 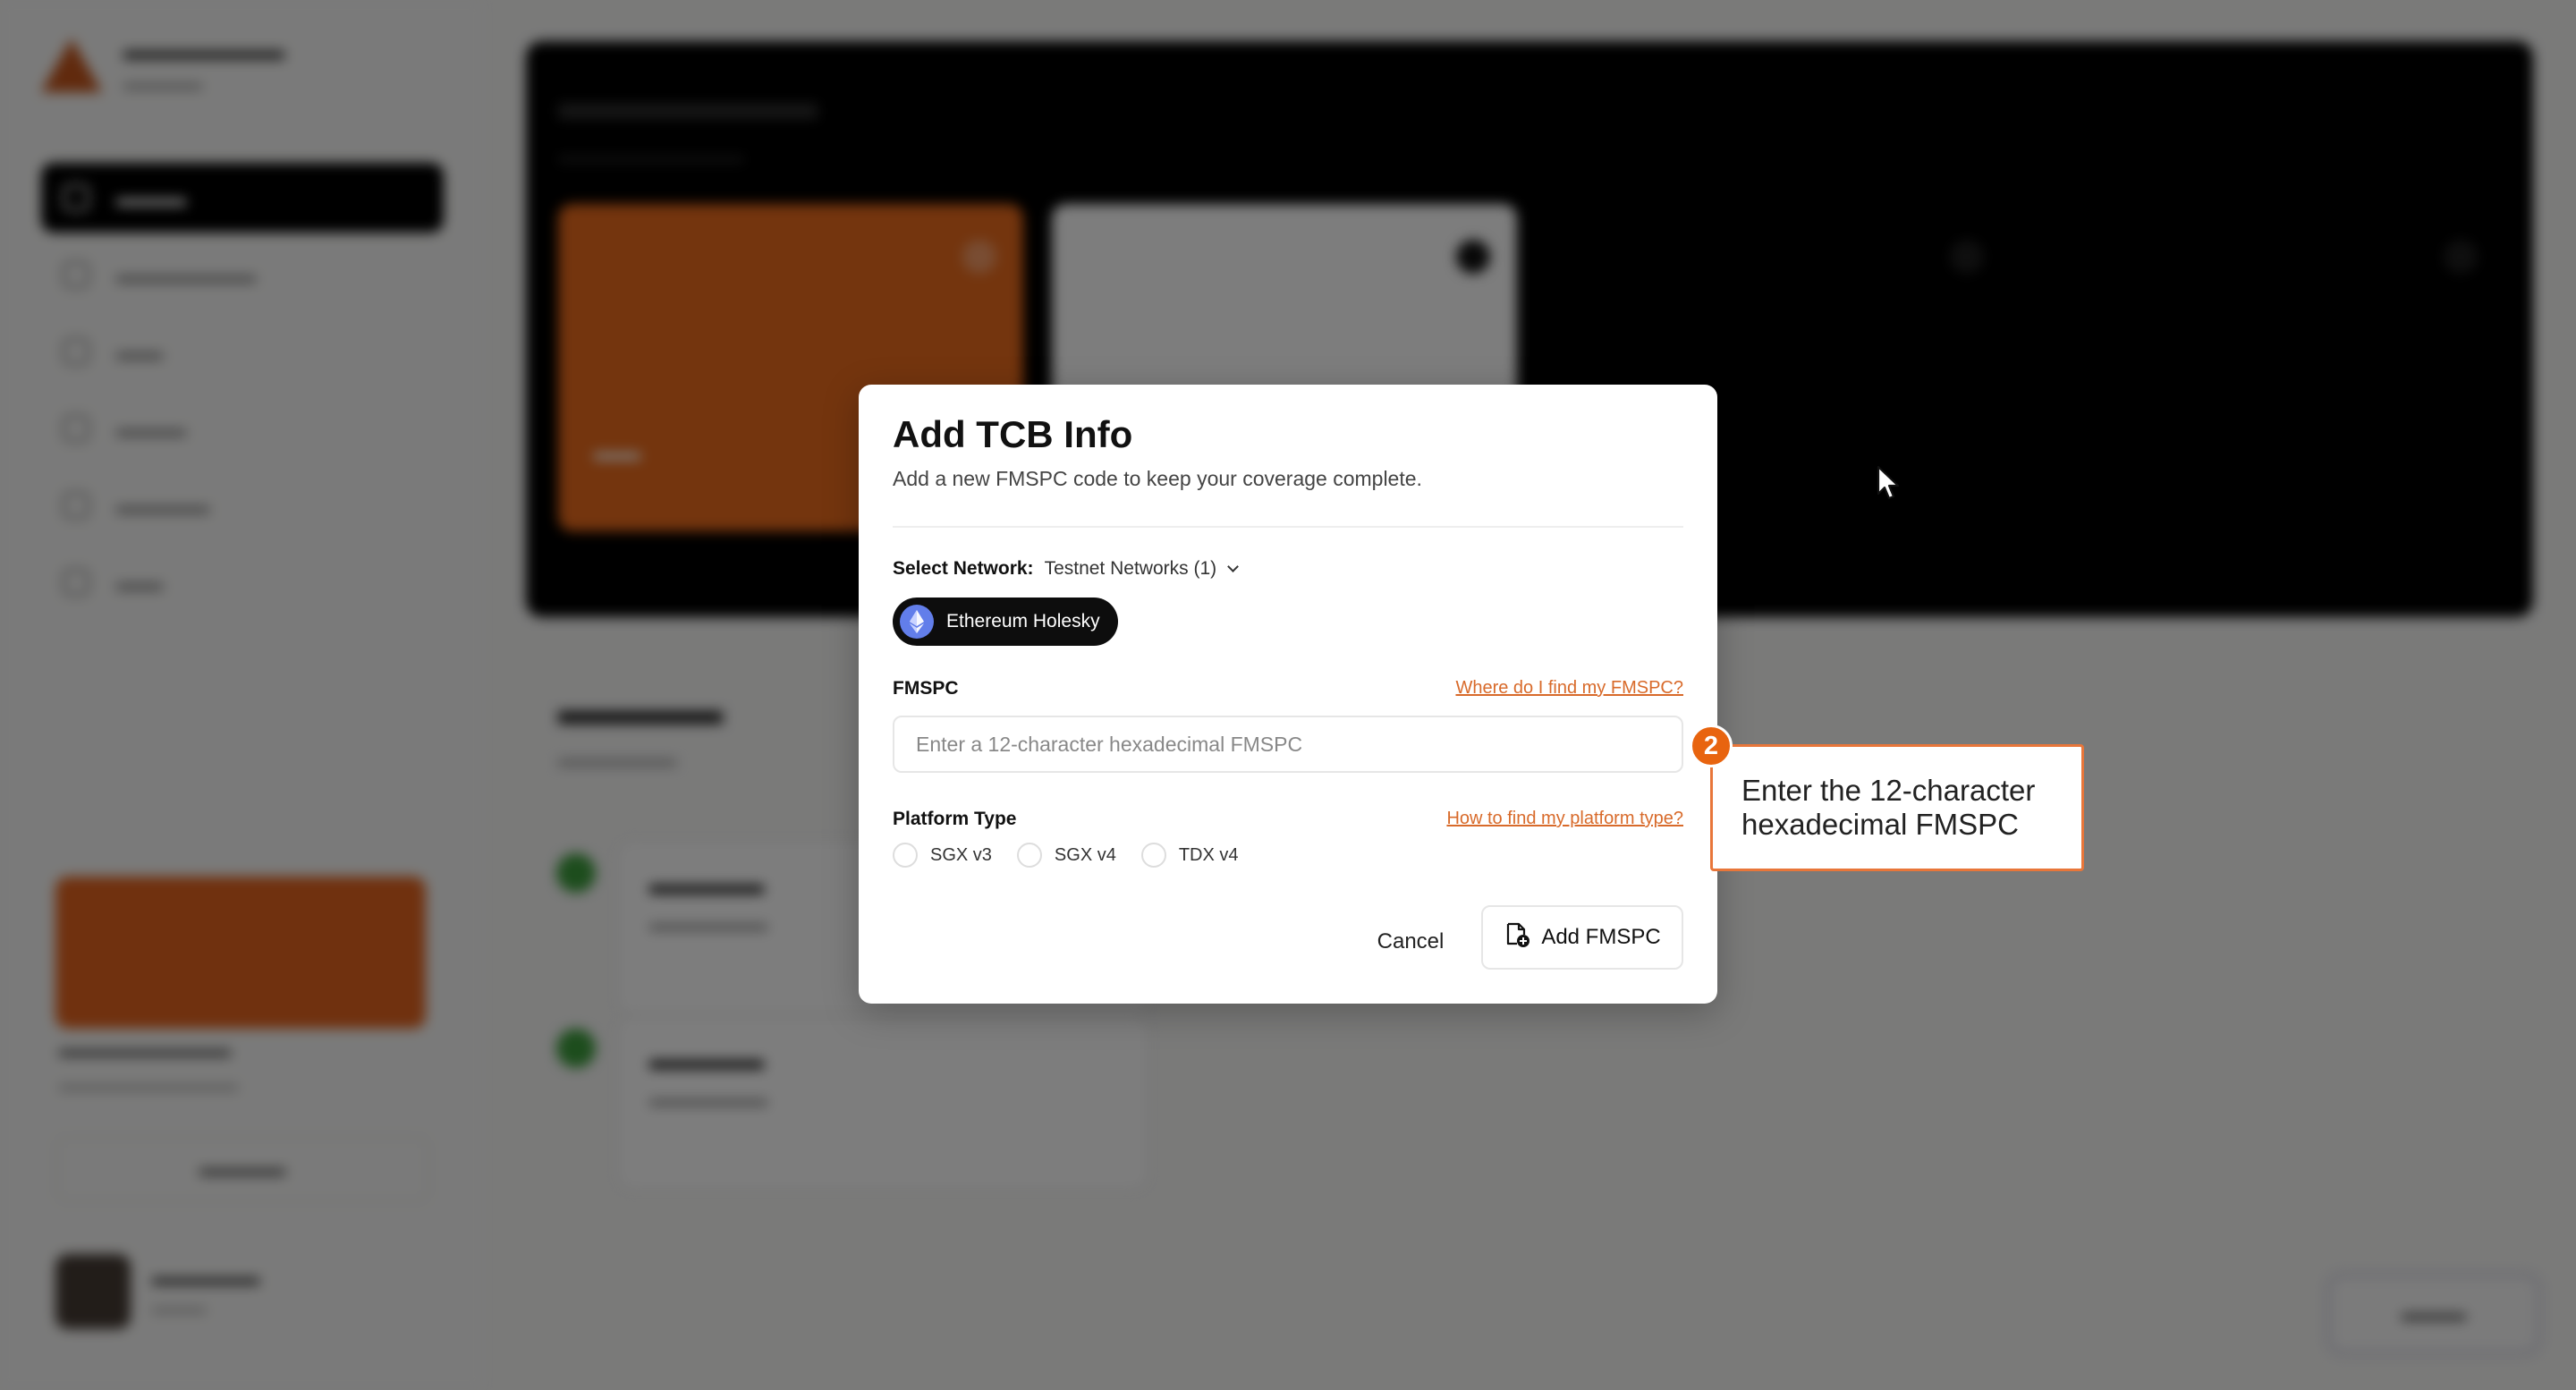 I want to click on network-select: Testnet Networks (1), so click(x=1141, y=569).